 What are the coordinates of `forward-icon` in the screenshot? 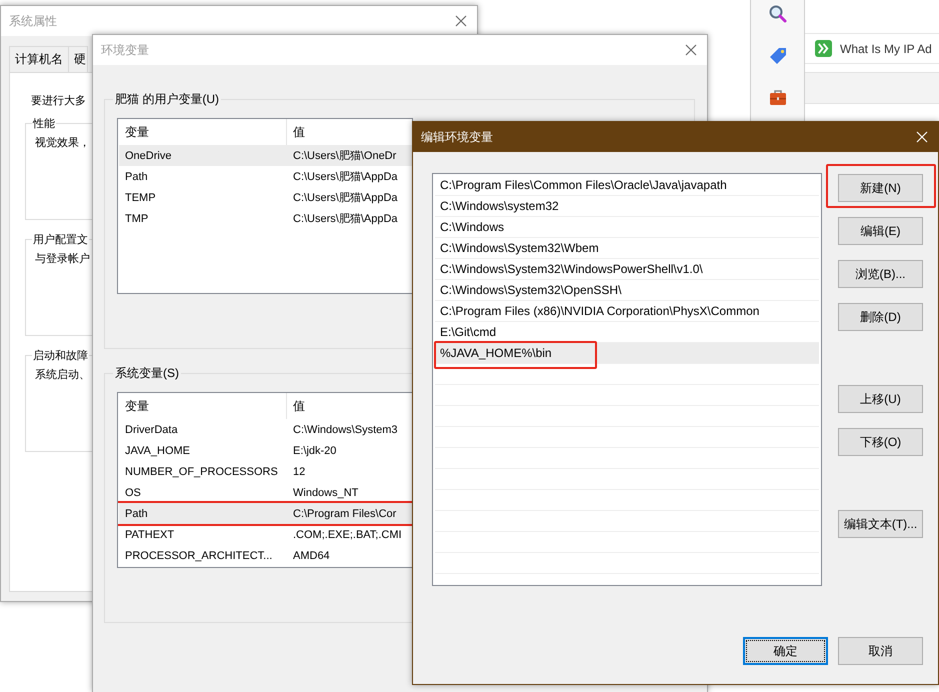 It's located at (823, 48).